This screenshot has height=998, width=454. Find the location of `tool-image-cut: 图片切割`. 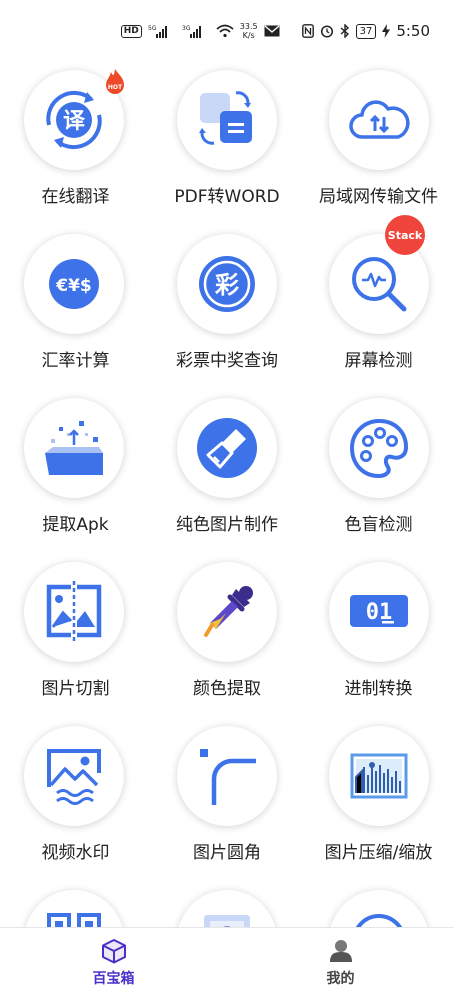

tool-image-cut: 图片切割 is located at coordinates (75, 636).